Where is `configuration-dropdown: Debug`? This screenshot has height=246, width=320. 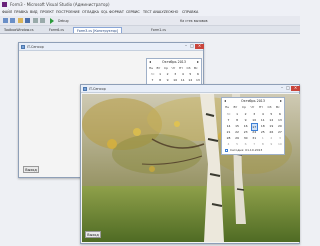 configuration-dropdown: Debug is located at coordinates (63, 21).